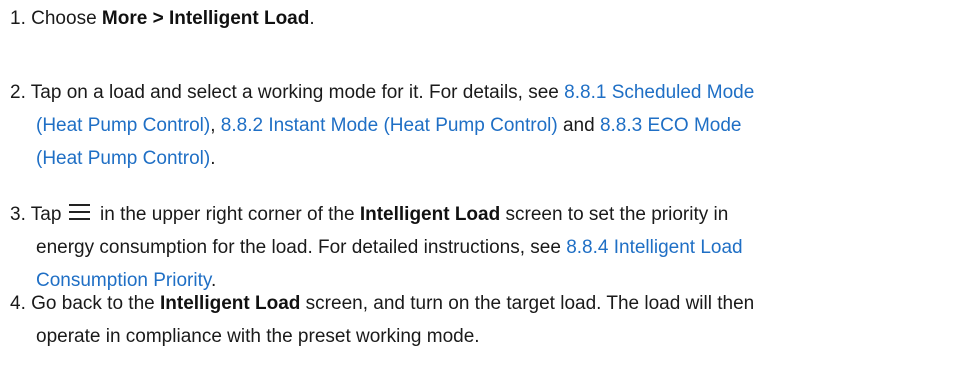 The height and width of the screenshot is (368, 954). I want to click on separator: and, so click(578, 125).